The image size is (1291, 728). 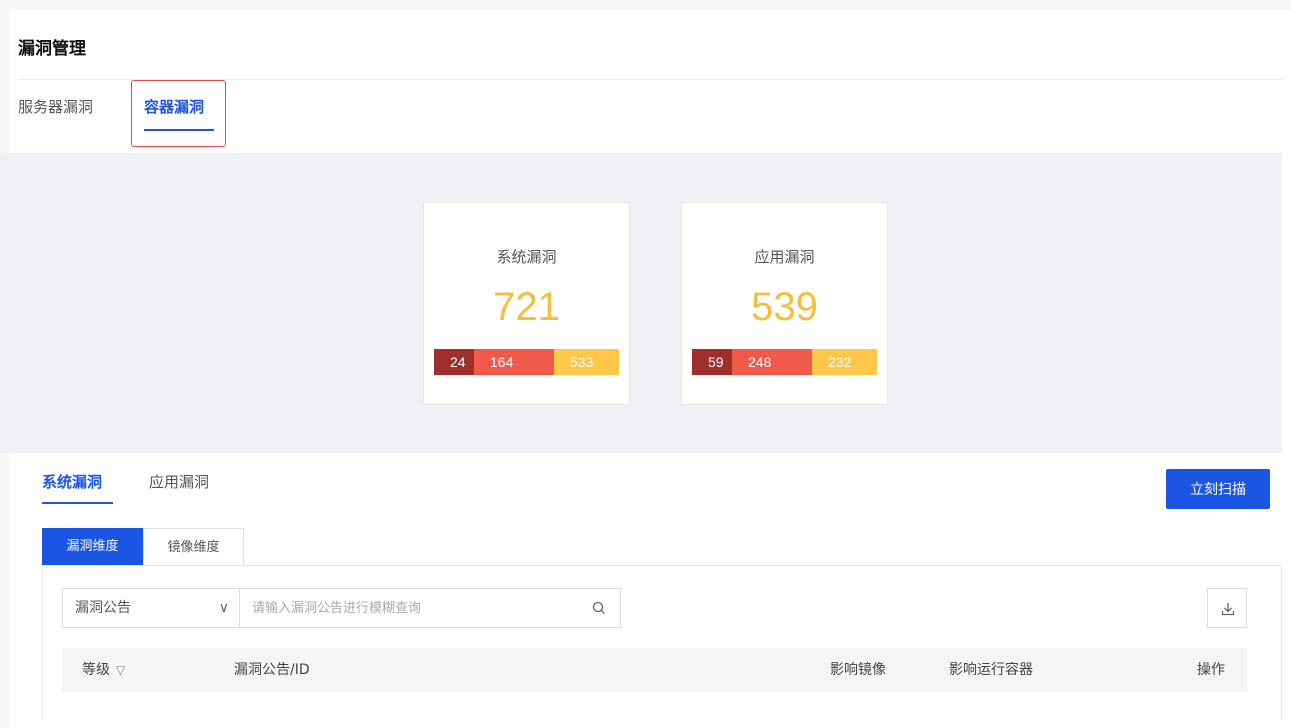 I want to click on stat-total: 721, so click(x=526, y=307).